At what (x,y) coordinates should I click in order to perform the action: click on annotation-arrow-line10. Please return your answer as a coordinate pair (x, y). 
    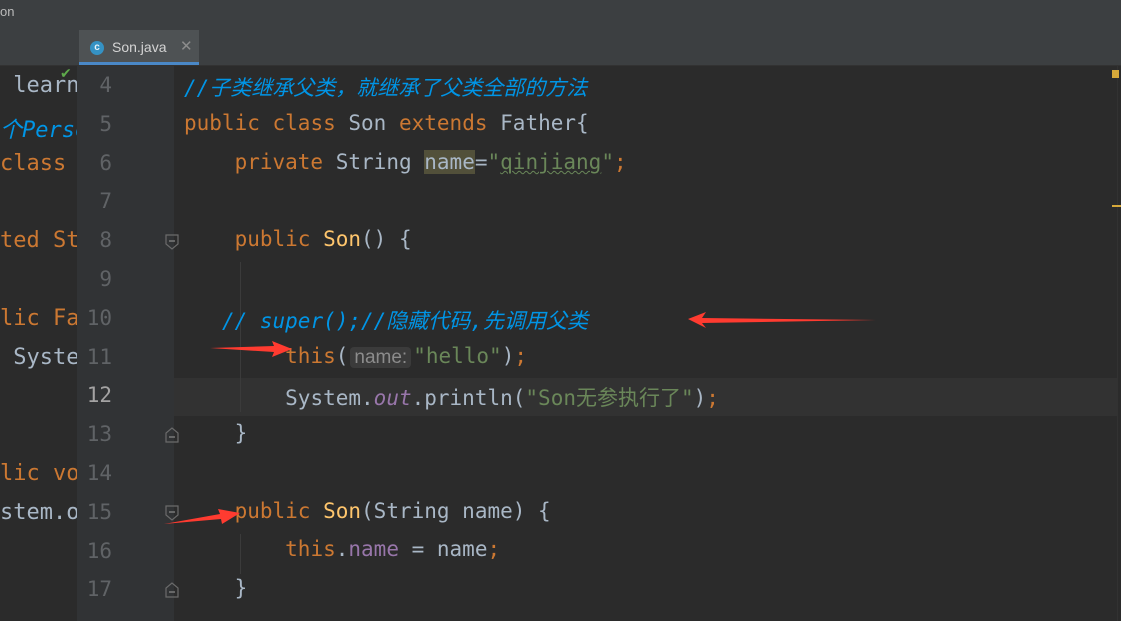
    Looking at the image, I should click on (782, 320).